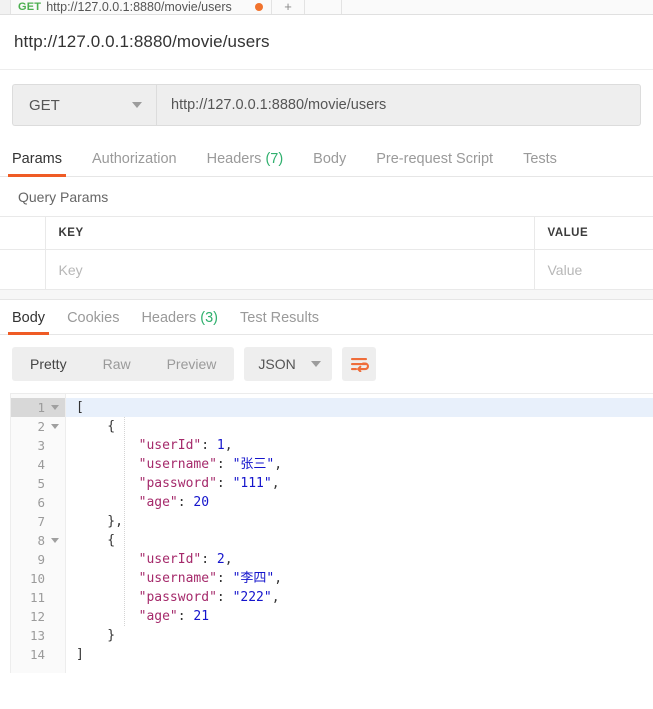  Describe the element at coordinates (359, 502) in the screenshot. I see `code-line: "age": 20` at that location.